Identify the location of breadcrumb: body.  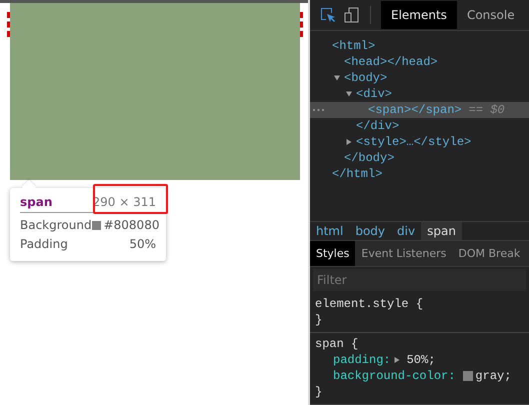
(370, 231).